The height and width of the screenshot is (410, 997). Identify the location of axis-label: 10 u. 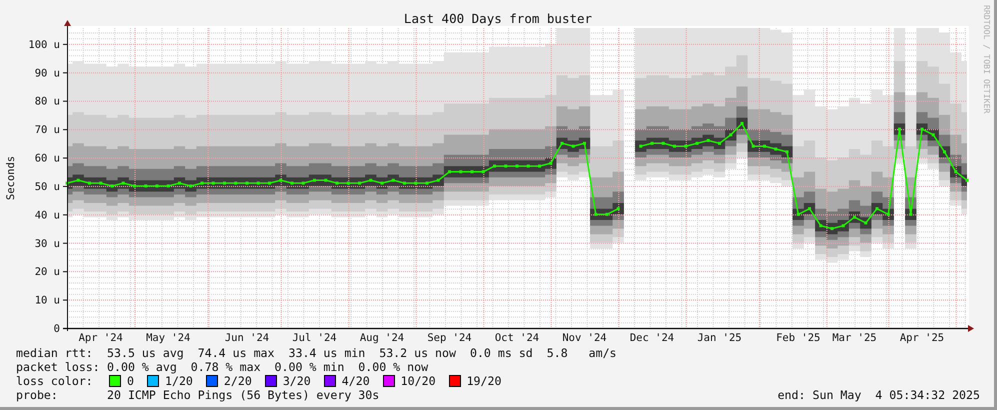
(47, 300).